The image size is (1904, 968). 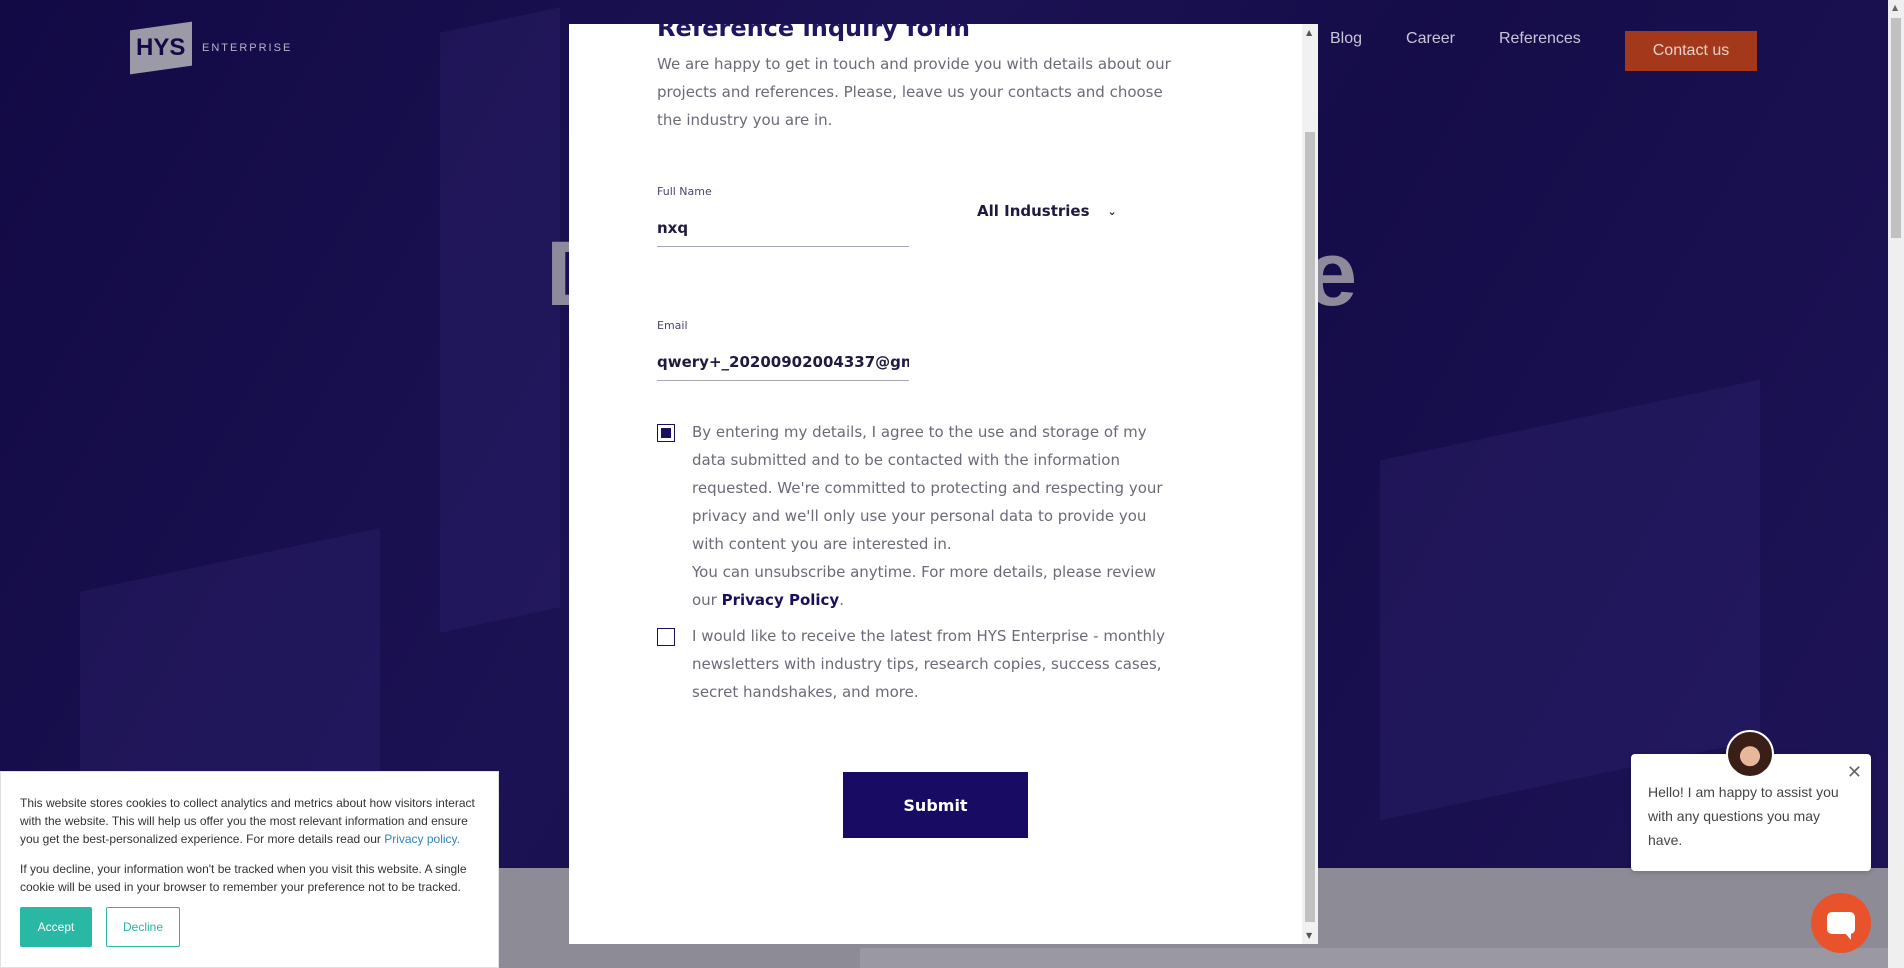 What do you see at coordinates (1750, 754) in the screenshot?
I see `agent-avatar` at bounding box center [1750, 754].